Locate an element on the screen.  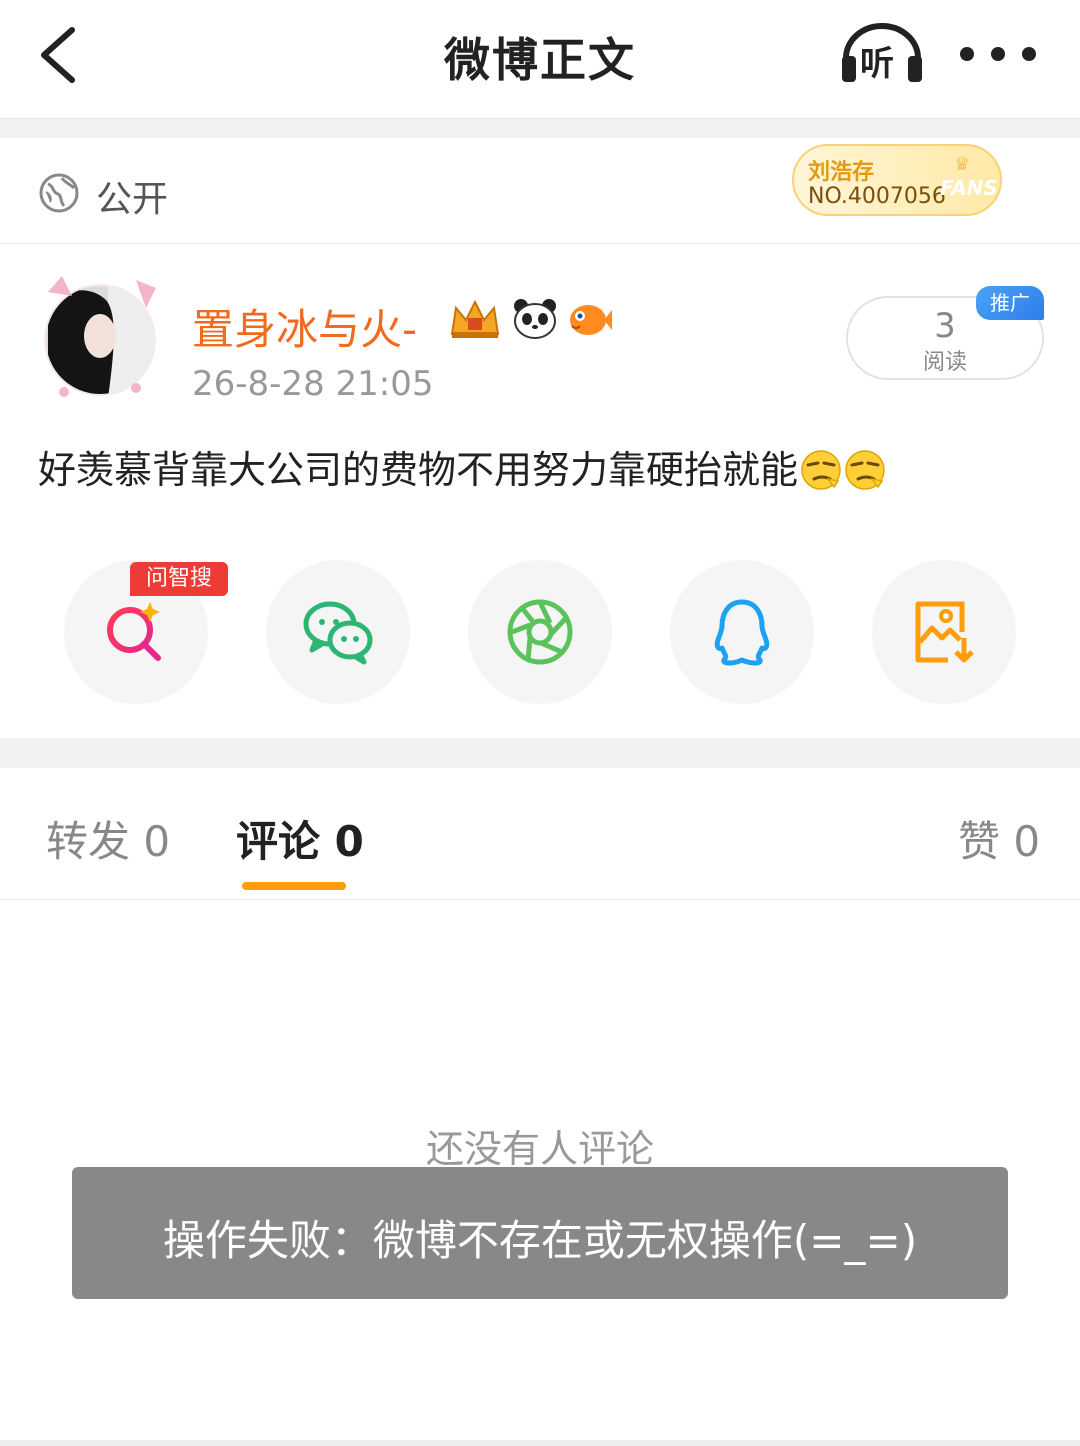
moments-icon is located at coordinates (540, 632).